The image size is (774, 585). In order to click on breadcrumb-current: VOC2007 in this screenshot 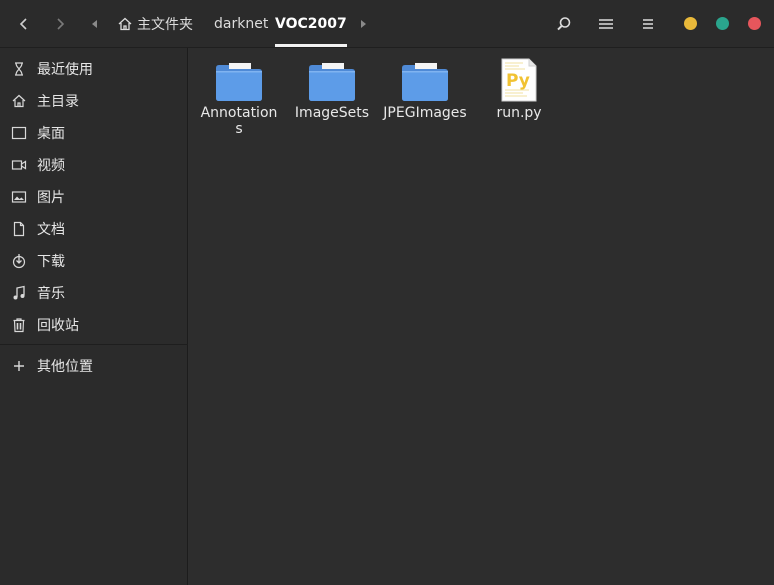, I will do `click(311, 24)`.